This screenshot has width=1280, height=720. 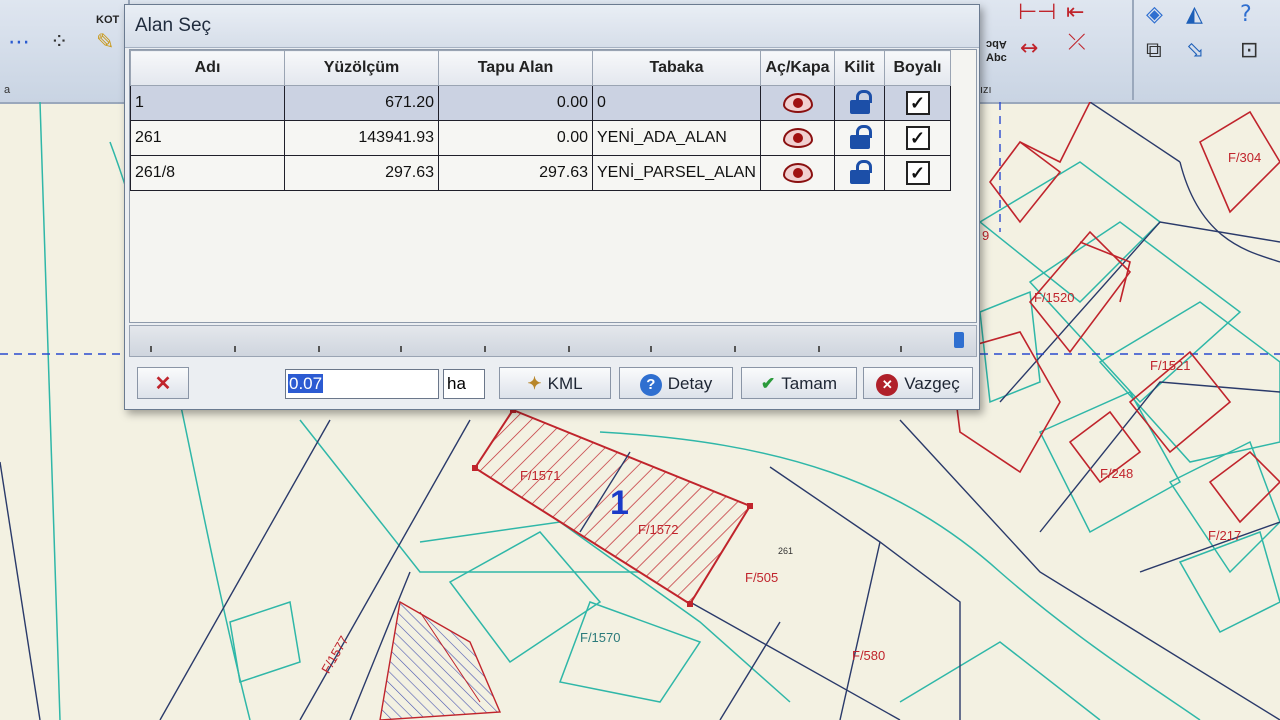 I want to click on column-header-layer: Tabaka, so click(x=676, y=68).